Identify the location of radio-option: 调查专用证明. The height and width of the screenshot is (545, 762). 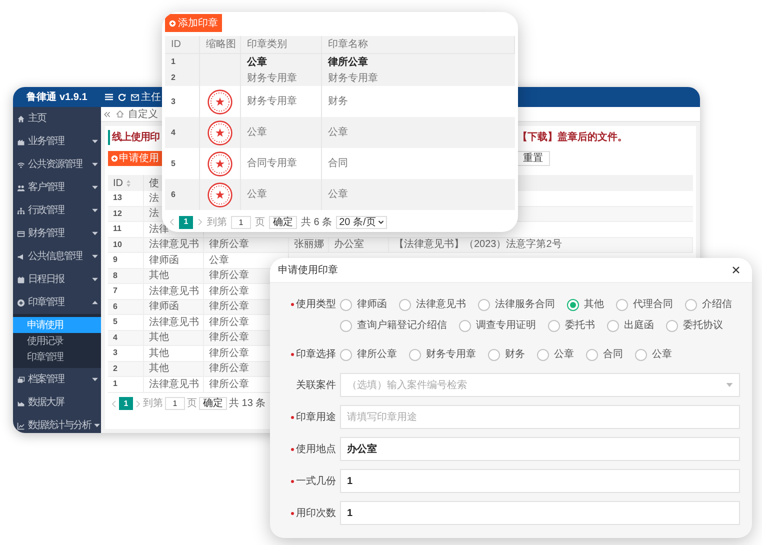
(497, 325).